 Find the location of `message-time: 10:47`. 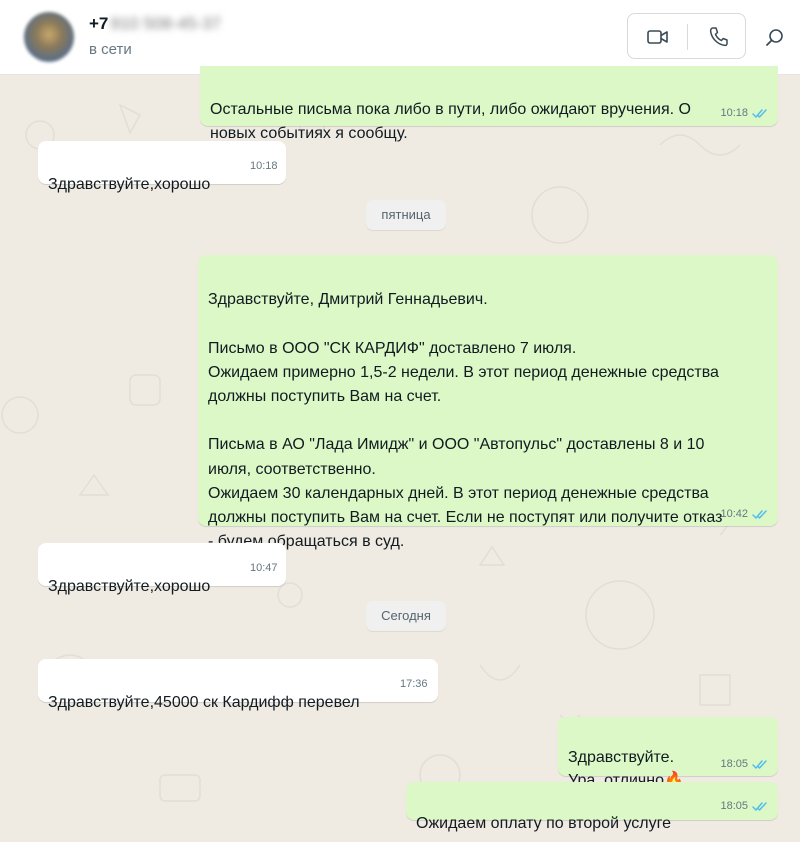

message-time: 10:47 is located at coordinates (264, 568).